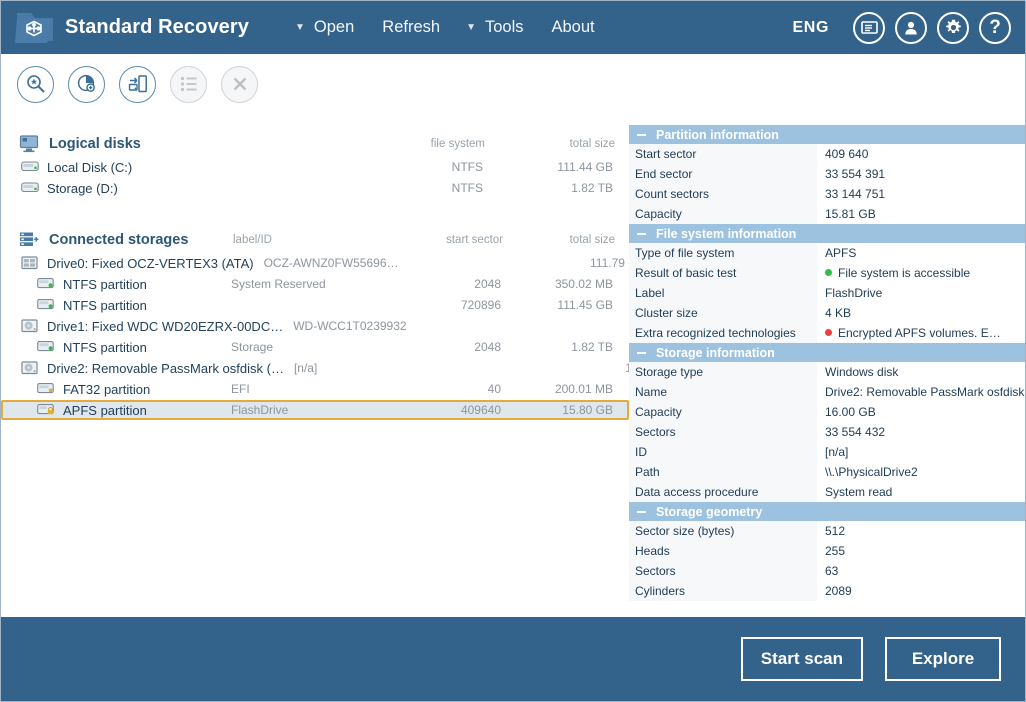 This screenshot has width=1026, height=702. I want to click on tools-menu-caret-icon: ▼, so click(471, 27).